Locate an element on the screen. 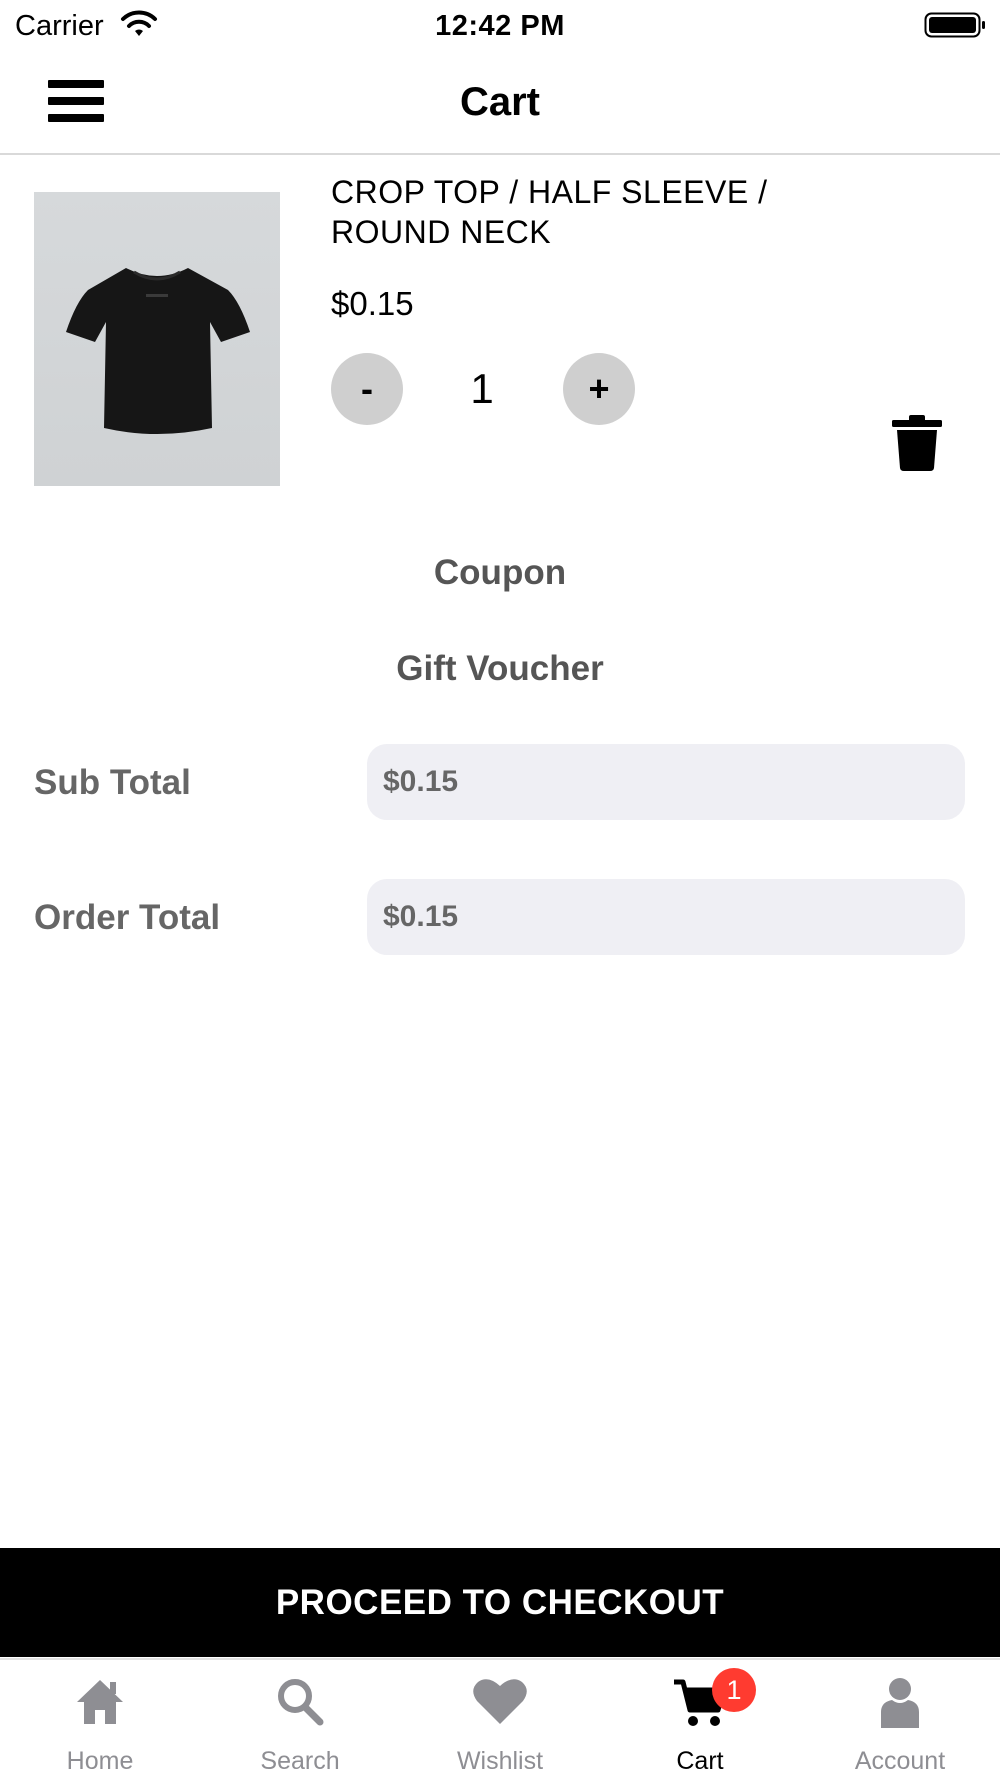 This screenshot has height=1778, width=1000. tab-label: Wishlist is located at coordinates (500, 1761).